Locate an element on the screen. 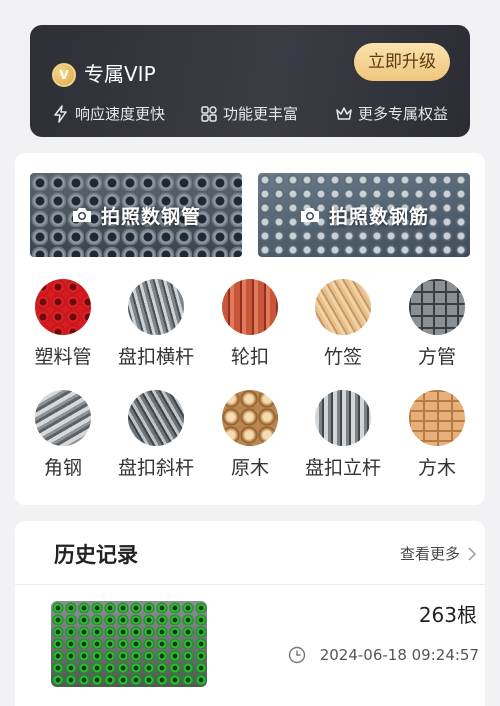  category-timber: 方木 is located at coordinates (437, 435).